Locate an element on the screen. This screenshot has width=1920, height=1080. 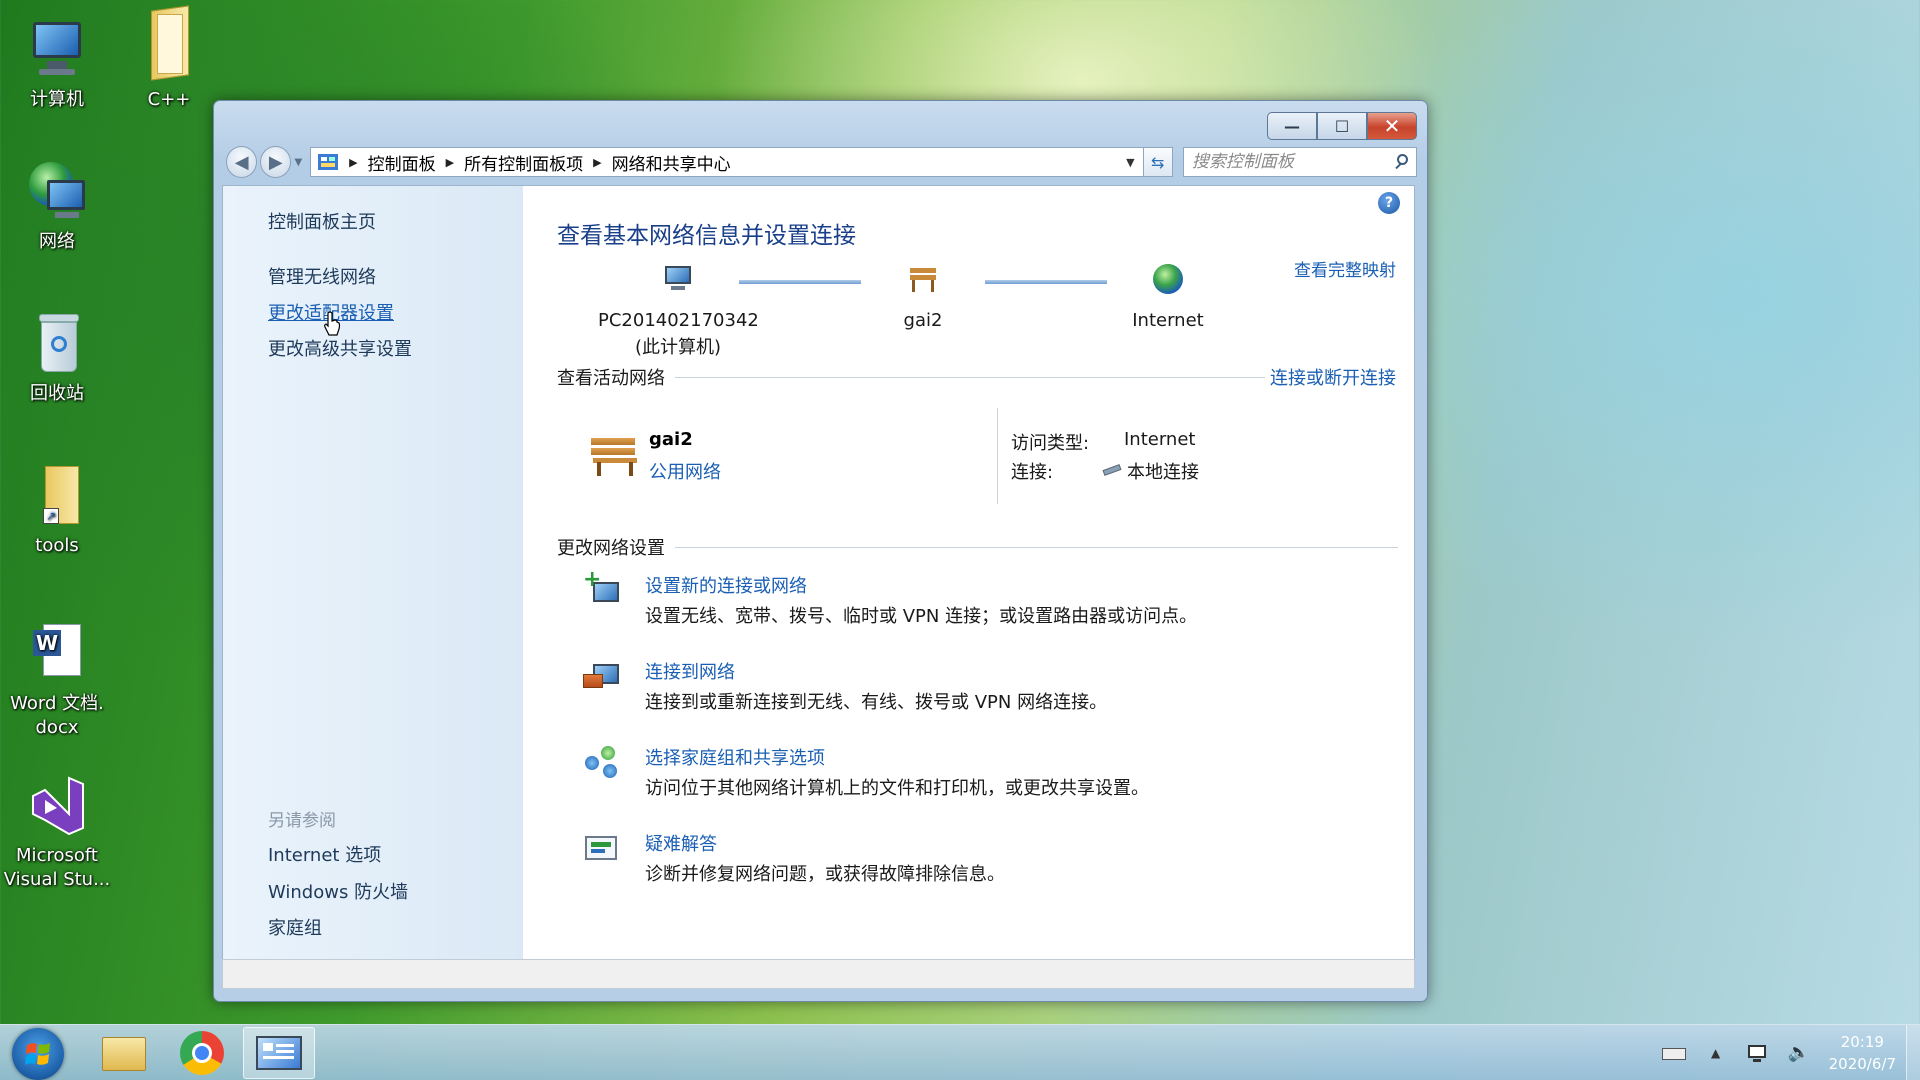
sidebar-item-manage-wireless: 管理无线网络 is located at coordinates (322, 276).